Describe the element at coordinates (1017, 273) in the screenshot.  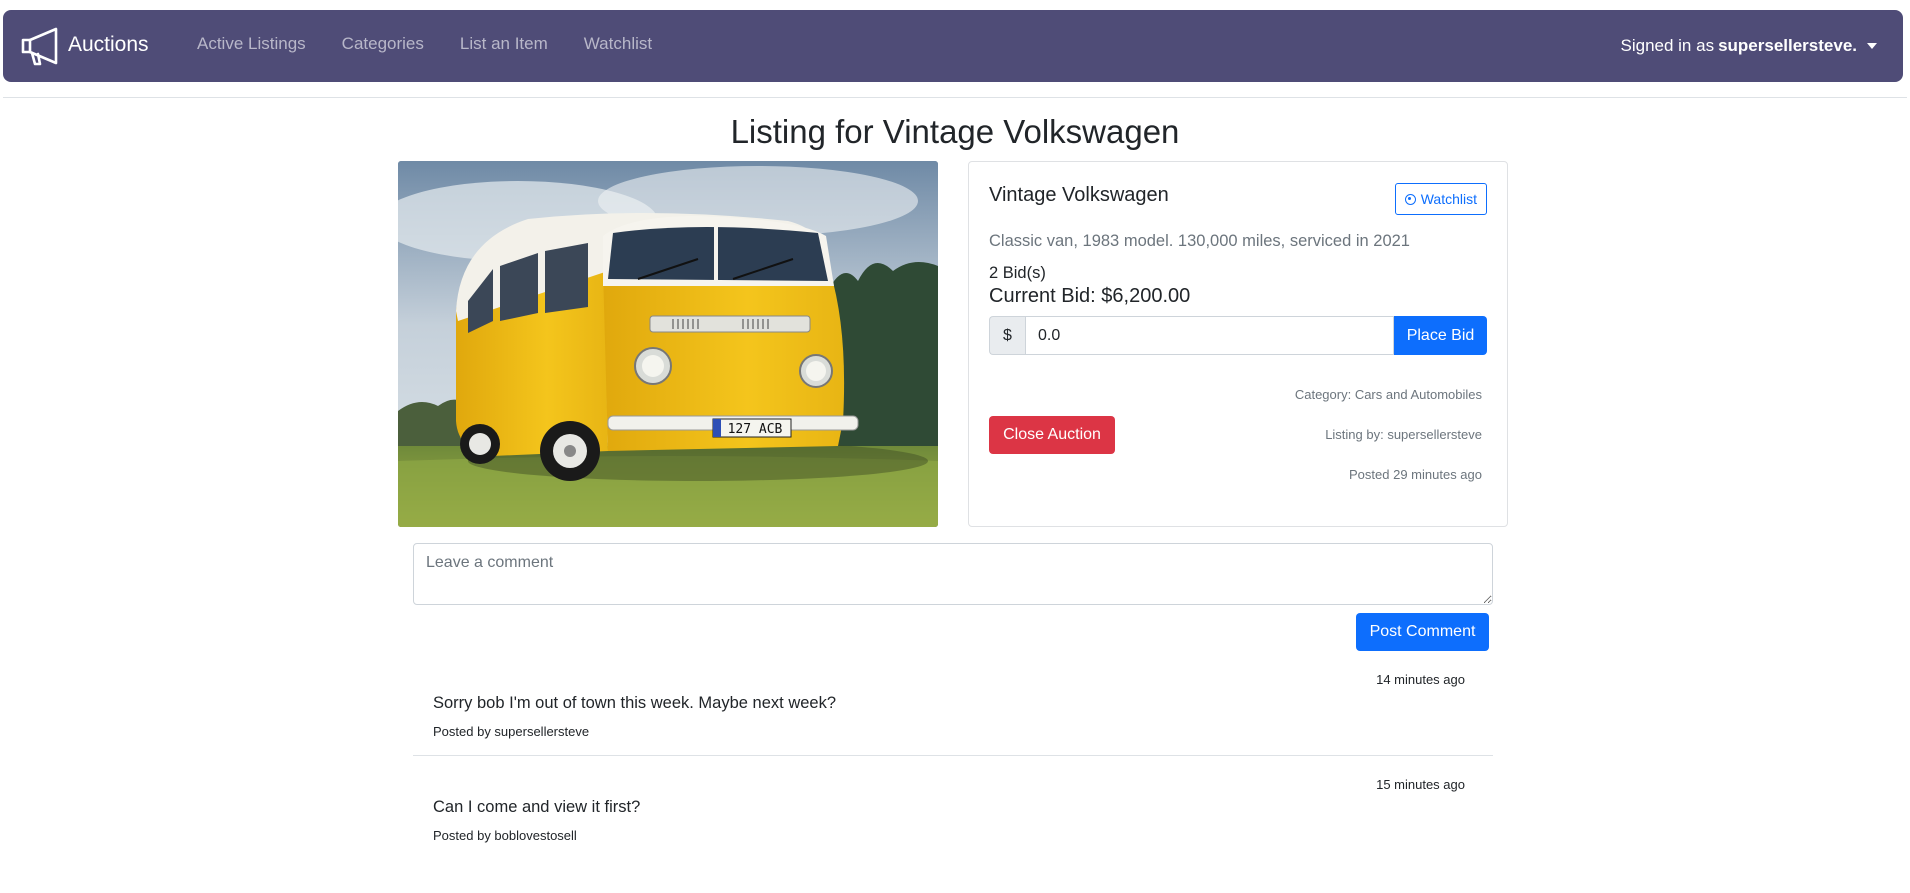
I see `bid-count: 2 Bid(s)` at that location.